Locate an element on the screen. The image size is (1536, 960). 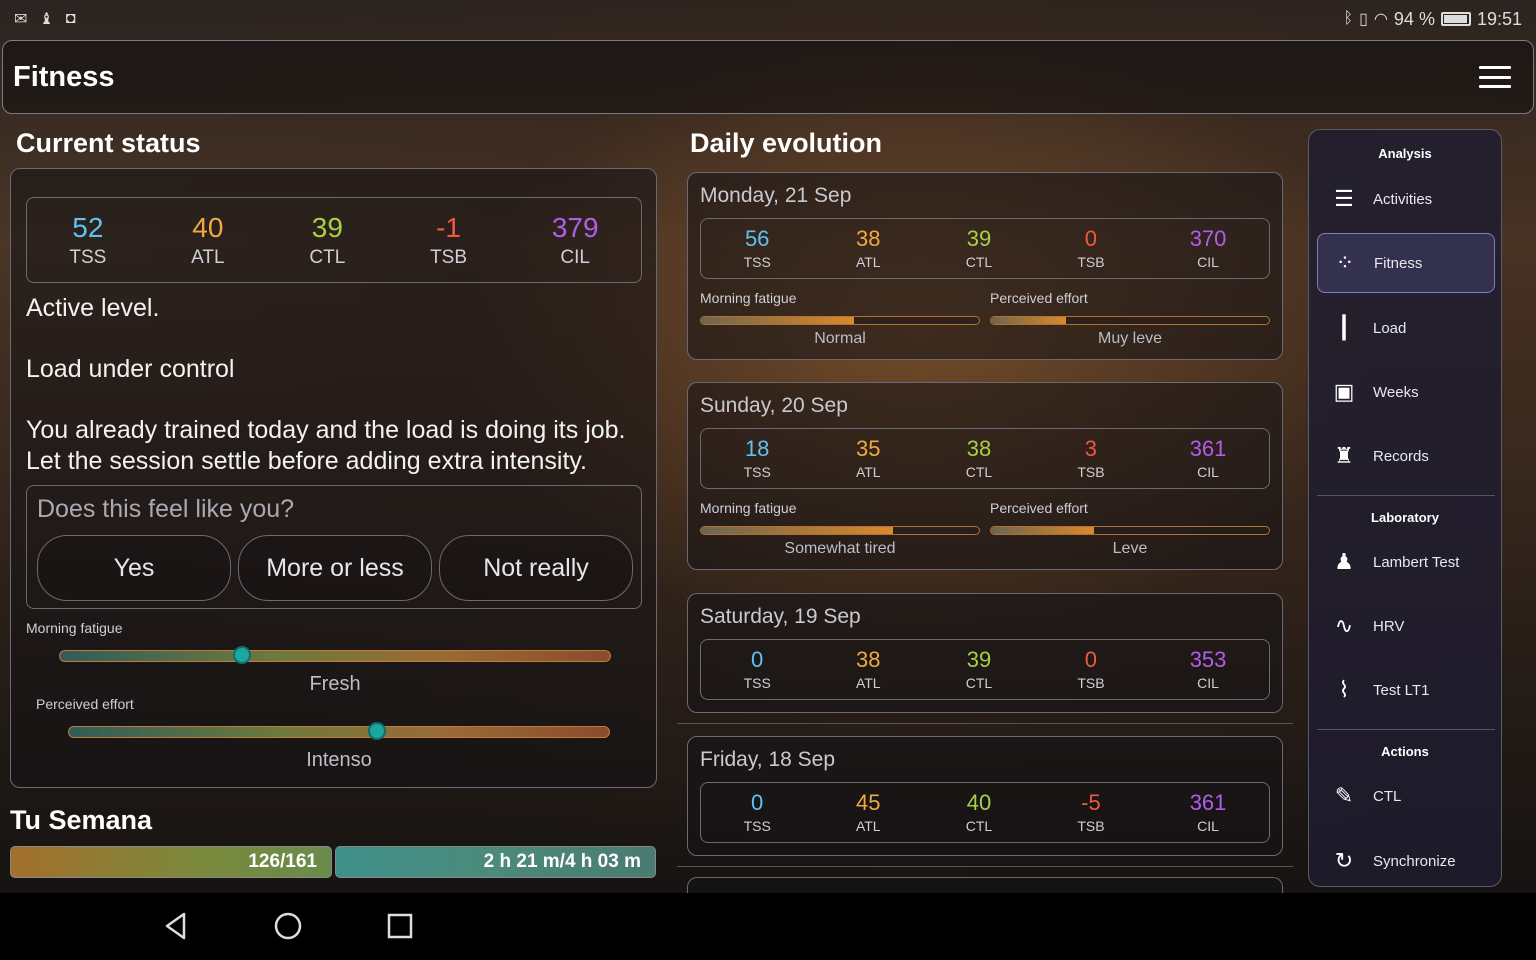
metric-tss: 18 TSS is located at coordinates (757, 459).